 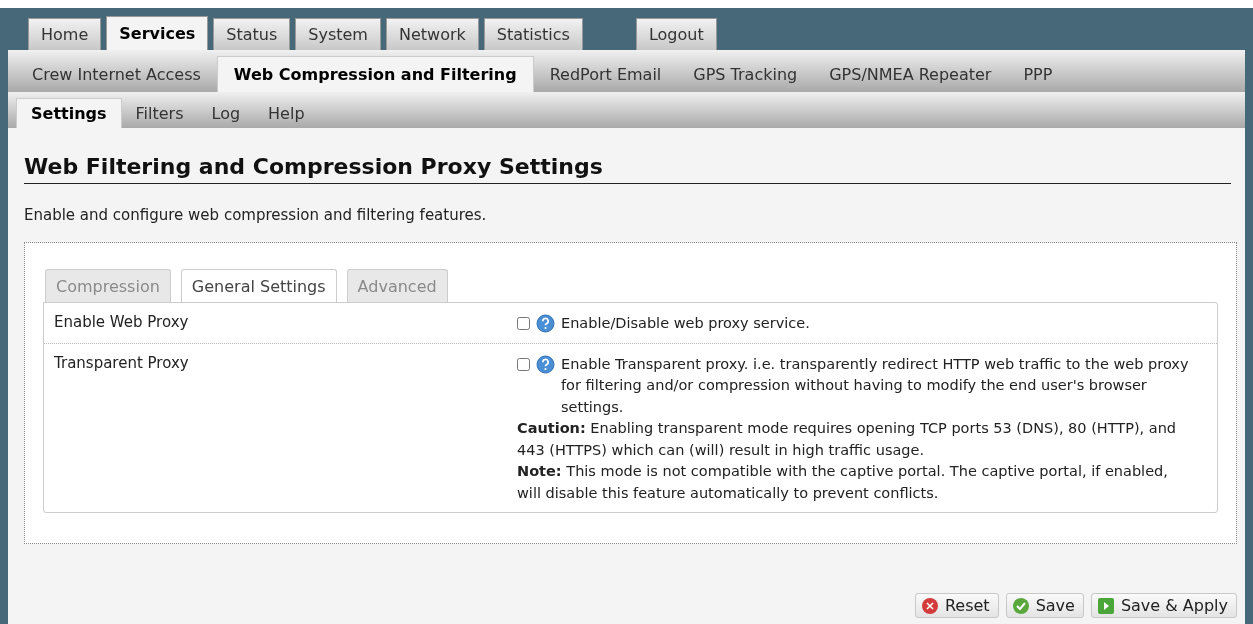 I want to click on main-tab: Home, so click(x=65, y=34).